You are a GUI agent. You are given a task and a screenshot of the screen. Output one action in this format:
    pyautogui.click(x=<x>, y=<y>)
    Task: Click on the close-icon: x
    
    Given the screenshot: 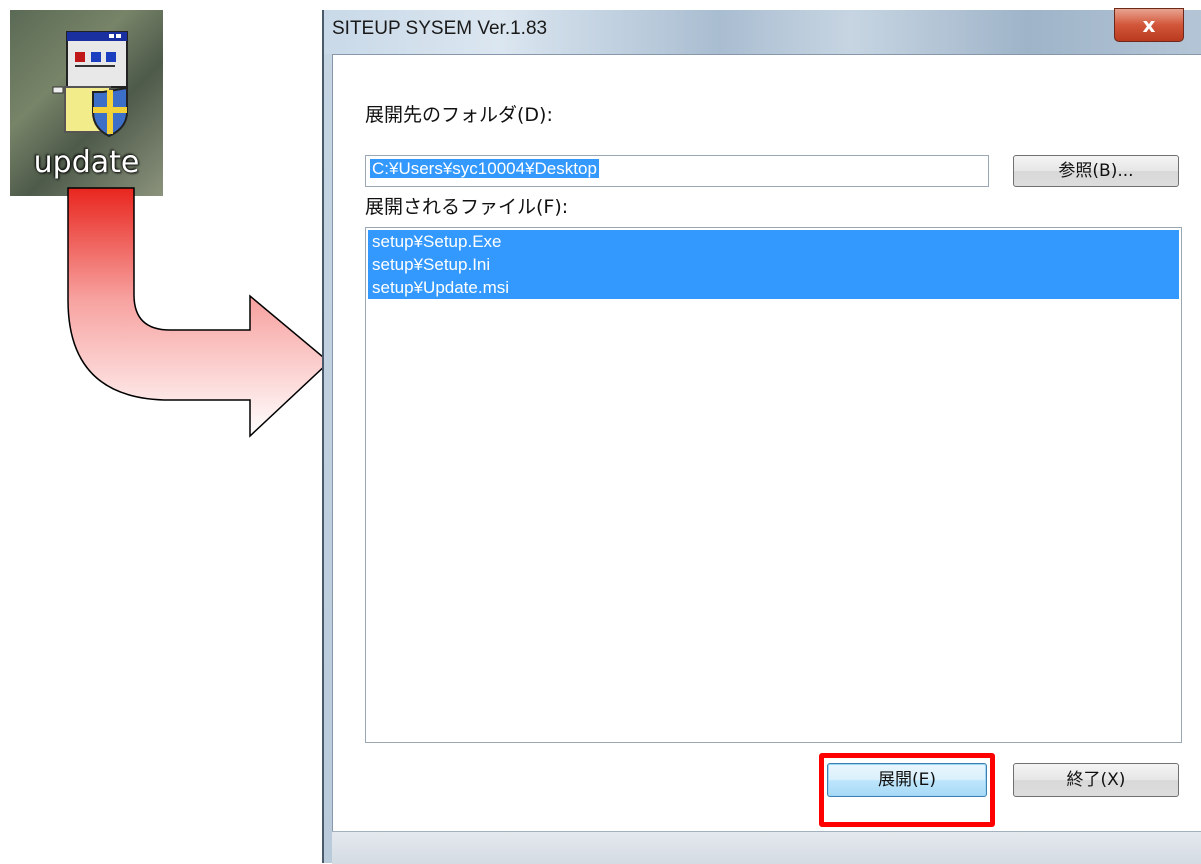 What is the action you would take?
    pyautogui.click(x=1149, y=25)
    